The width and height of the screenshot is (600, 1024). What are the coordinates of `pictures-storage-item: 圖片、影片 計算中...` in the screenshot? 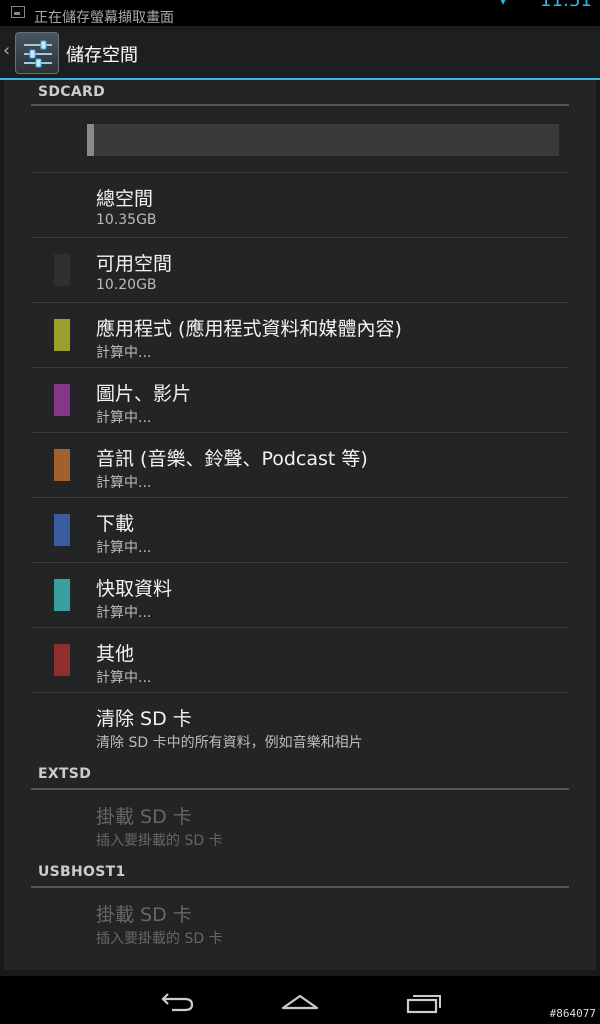 It's located at (300, 400).